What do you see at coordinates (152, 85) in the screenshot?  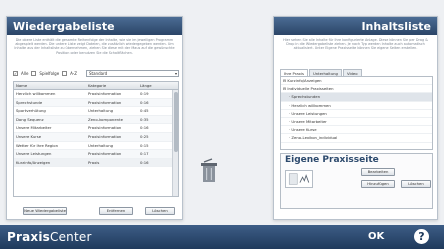 I see `column-header-length: Länge` at bounding box center [152, 85].